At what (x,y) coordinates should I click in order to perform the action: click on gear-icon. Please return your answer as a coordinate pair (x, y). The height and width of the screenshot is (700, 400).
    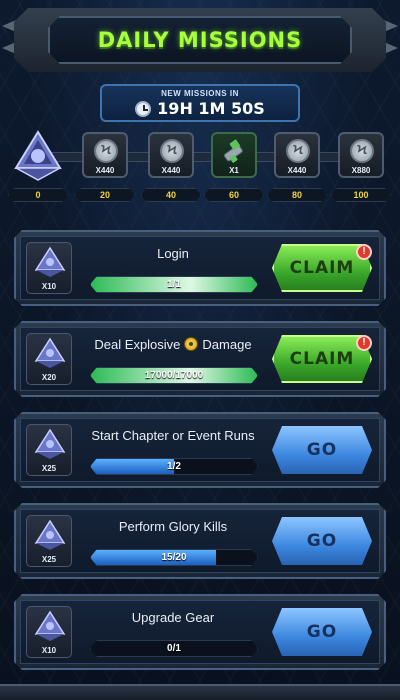
    Looking at the image, I should click on (235, 152).